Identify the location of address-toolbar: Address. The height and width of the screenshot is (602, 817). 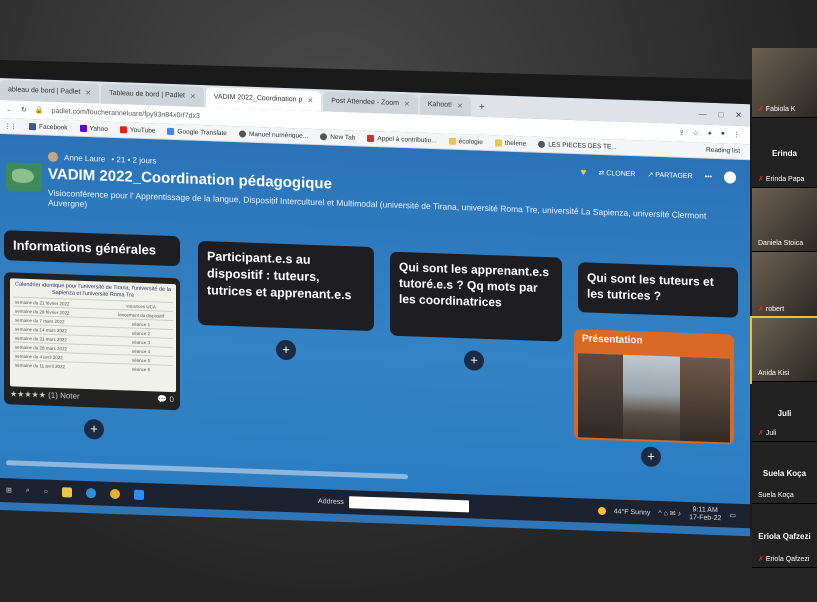
(393, 504).